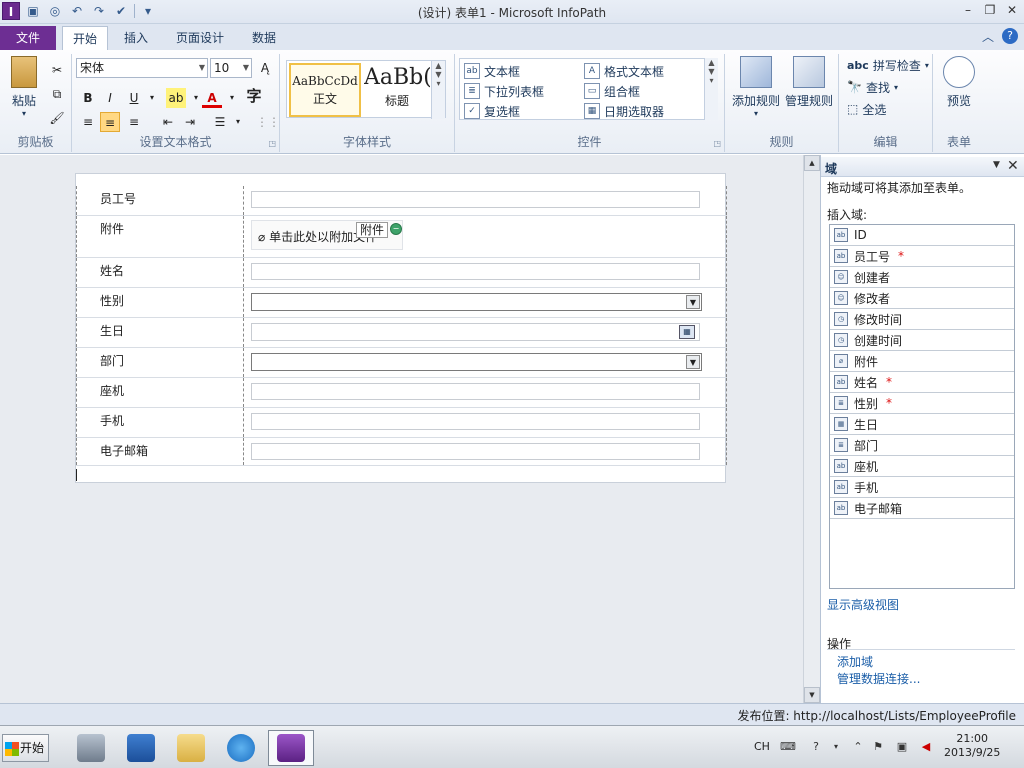 The width and height of the screenshot is (1024, 768). What do you see at coordinates (475, 421) in the screenshot?
I see `mobile-input` at bounding box center [475, 421].